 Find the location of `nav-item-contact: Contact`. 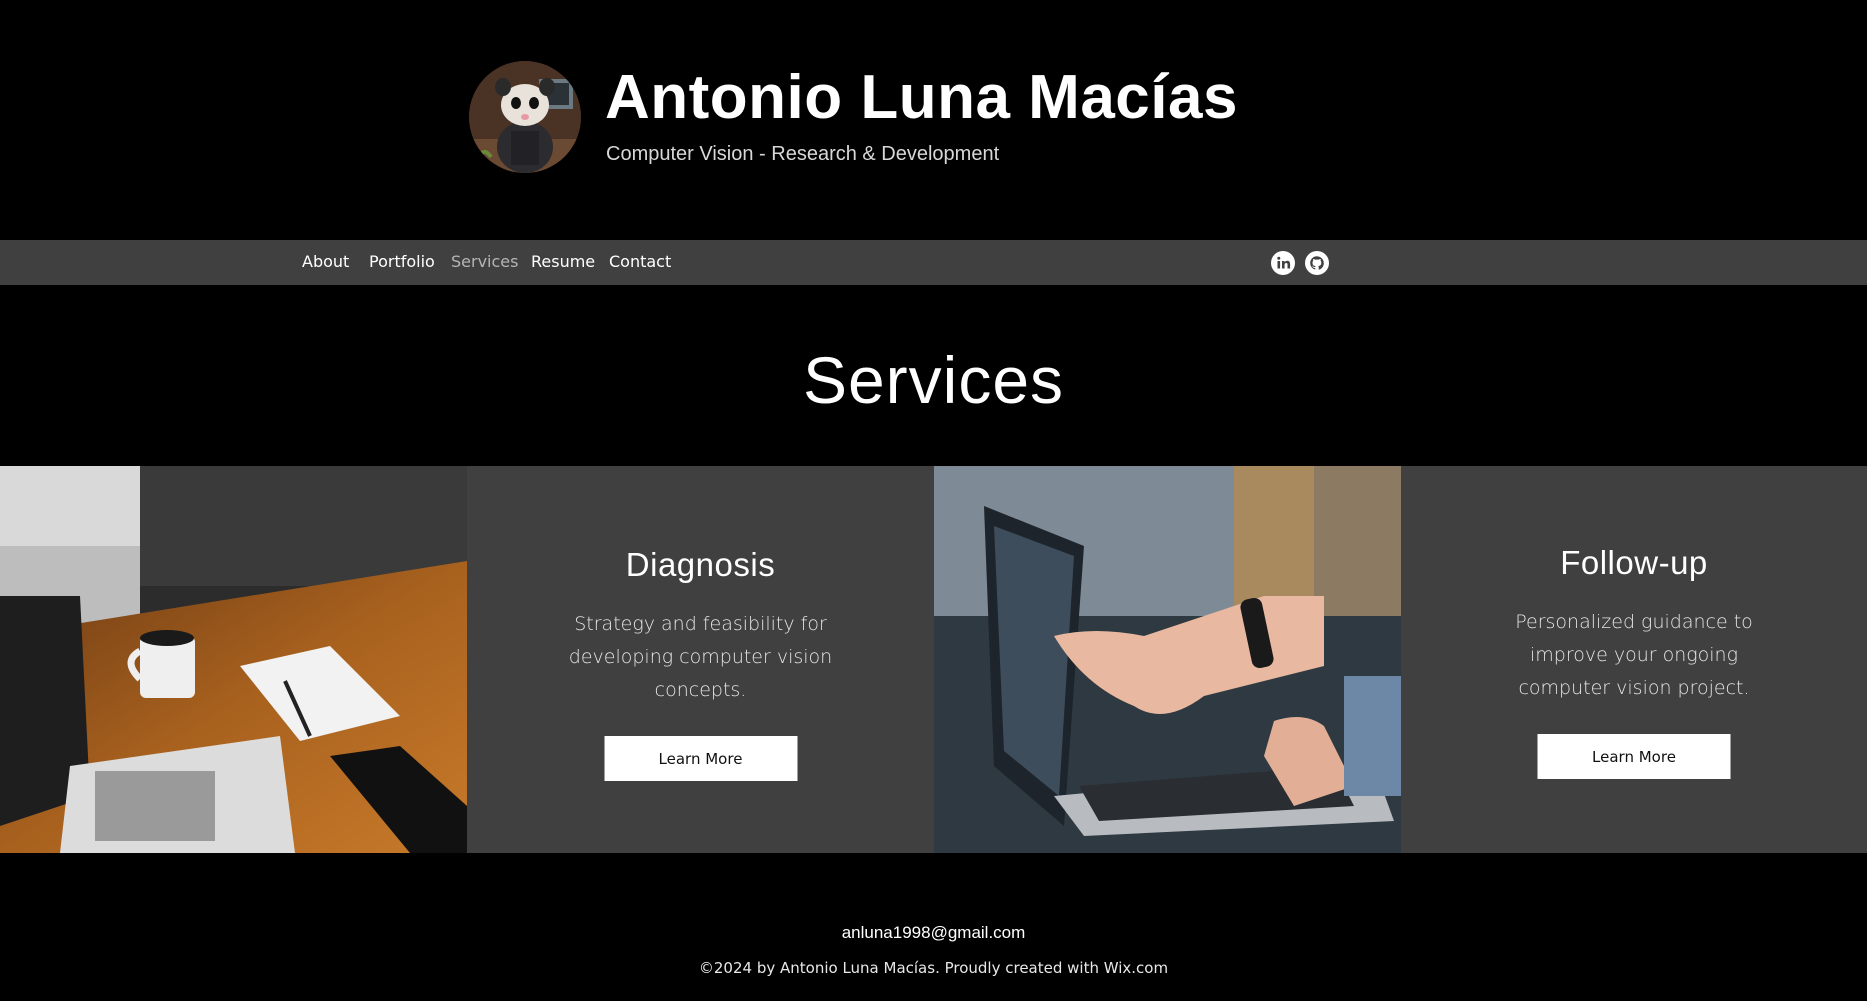

nav-item-contact: Contact is located at coordinates (640, 261).